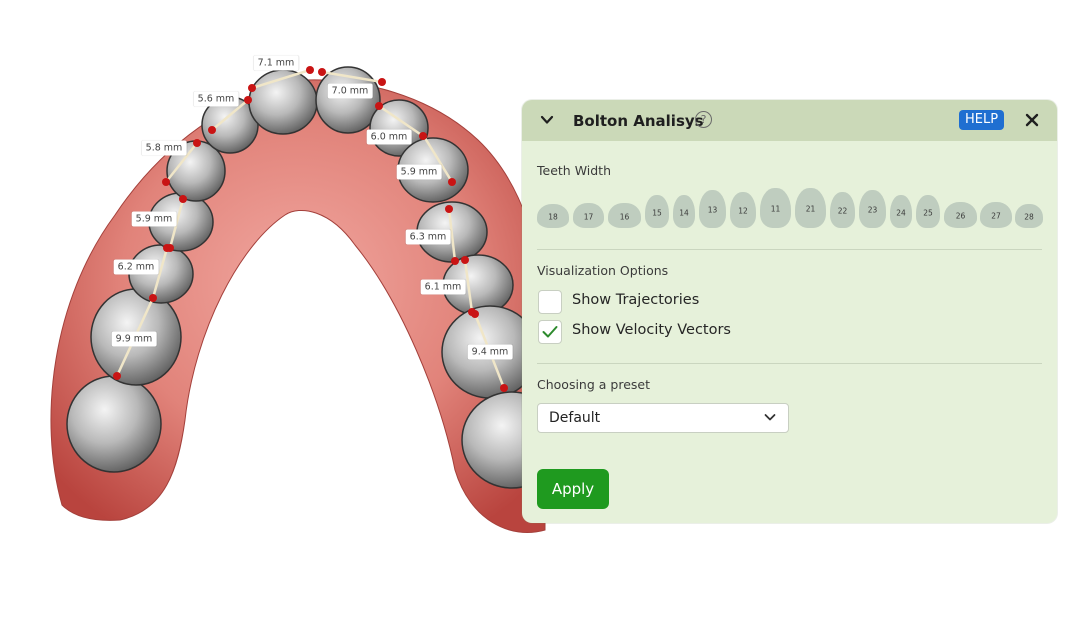  I want to click on tooth-chip-15: 15, so click(657, 211).